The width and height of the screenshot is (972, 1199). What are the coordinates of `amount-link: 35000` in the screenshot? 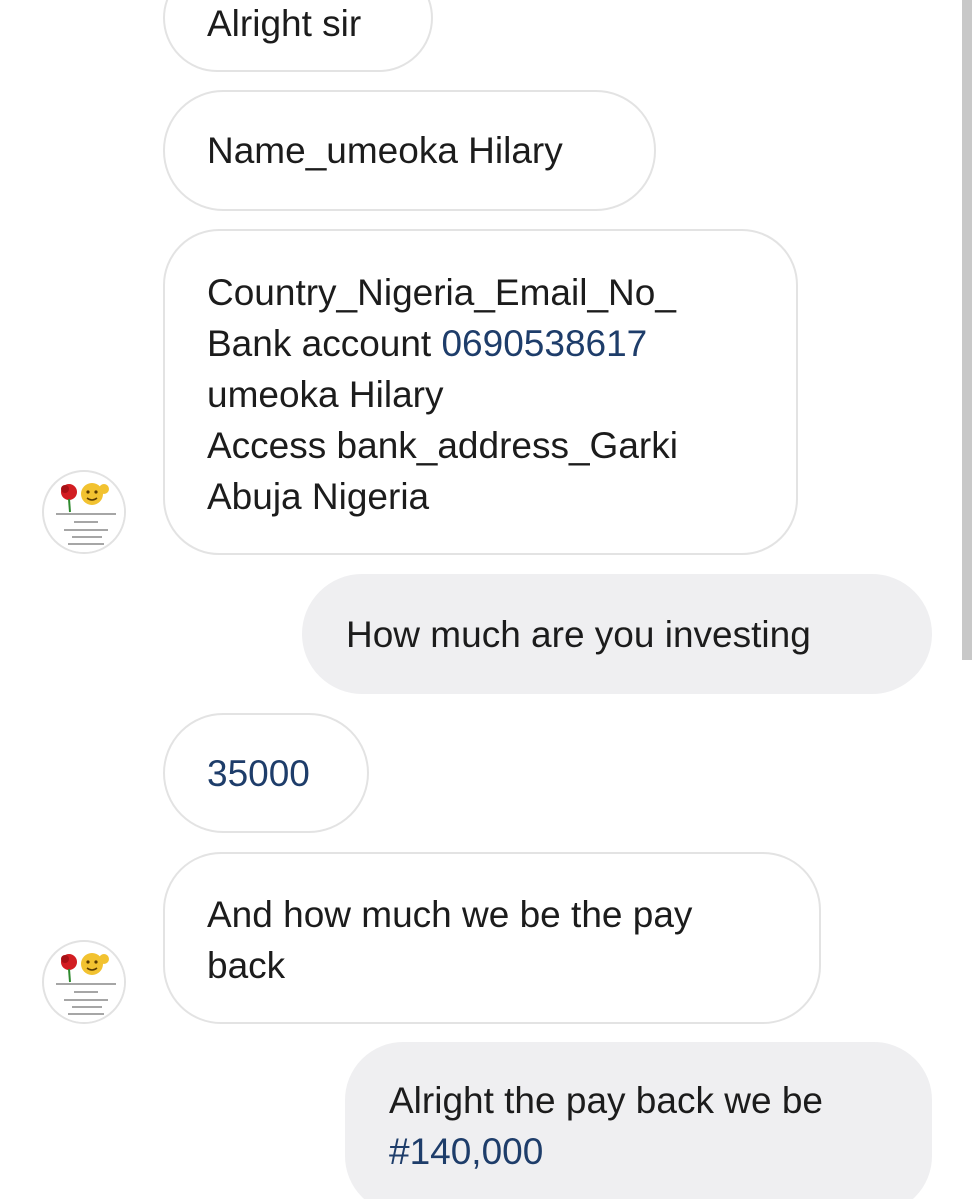 It's located at (266, 773).